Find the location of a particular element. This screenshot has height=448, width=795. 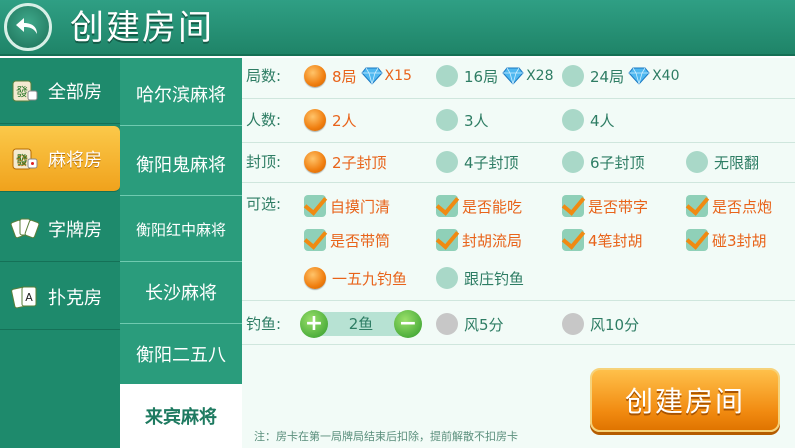

players-option: 3人 is located at coordinates (462, 120).